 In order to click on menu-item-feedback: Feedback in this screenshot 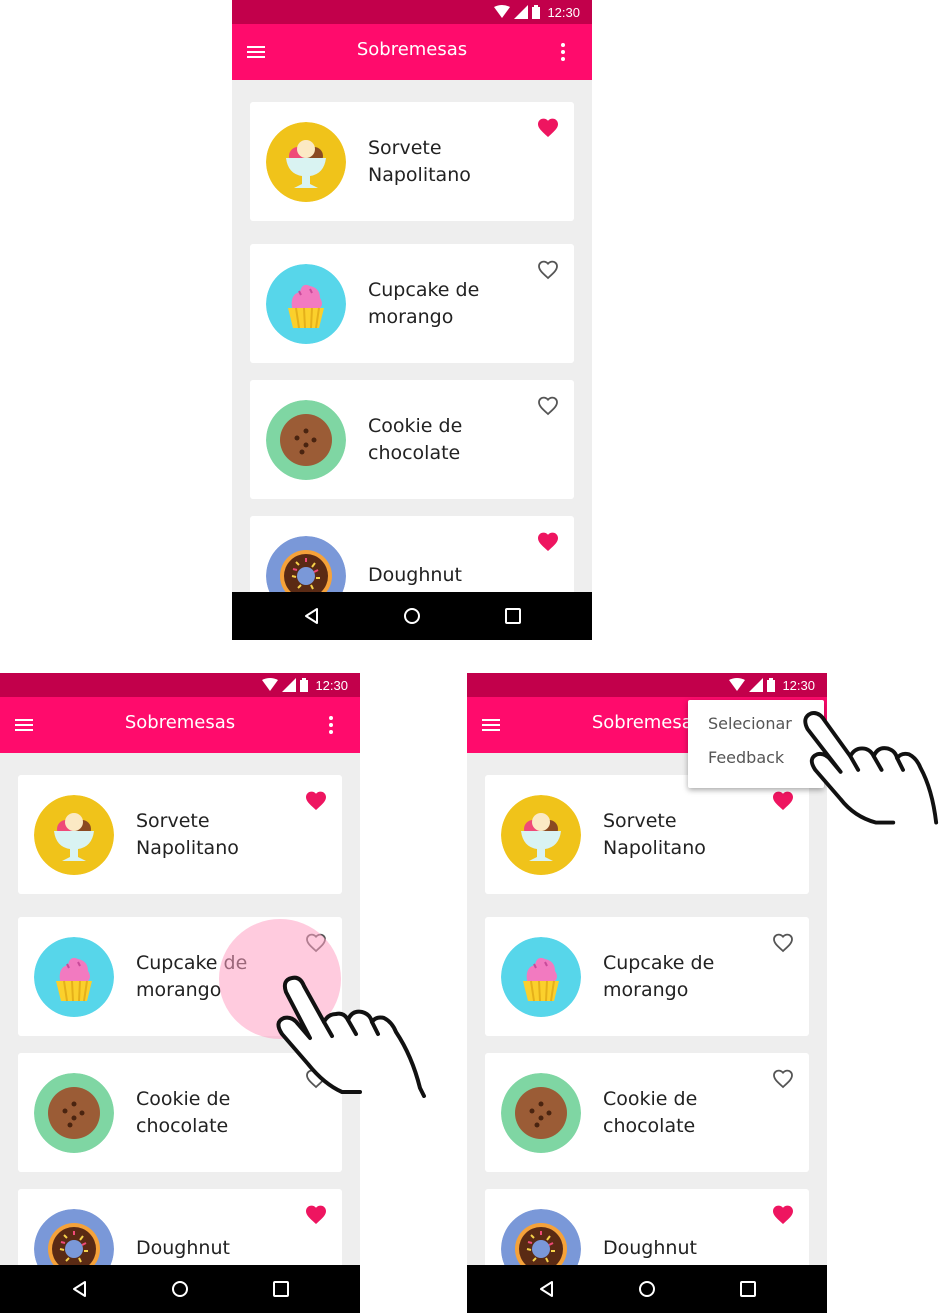, I will do `click(746, 757)`.